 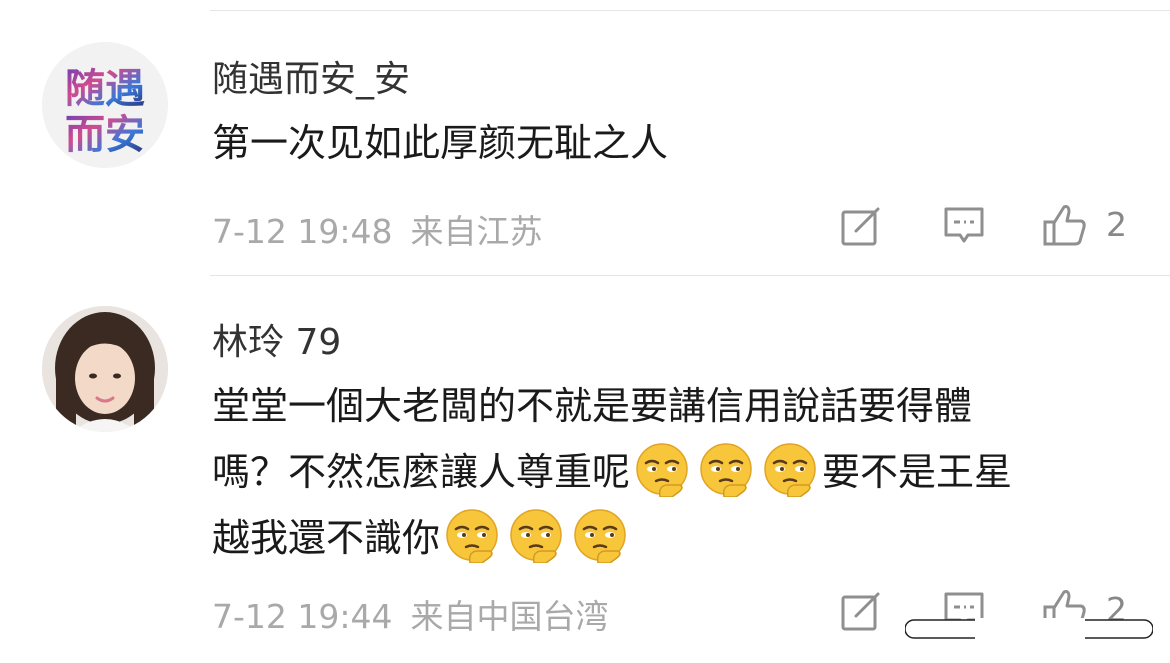 I want to click on comment-icon, so click(x=964, y=225).